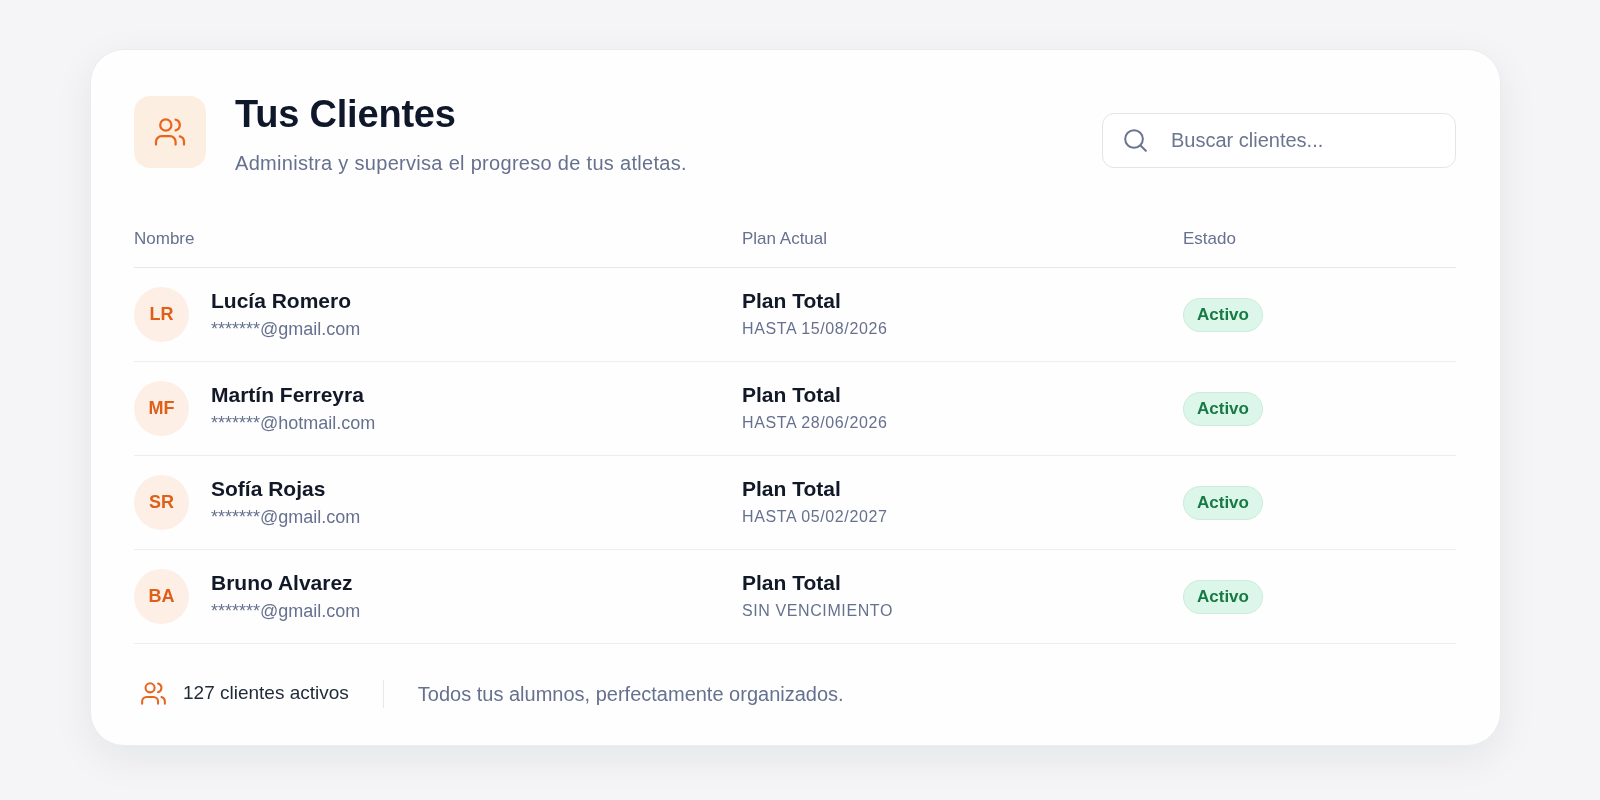  I want to click on client-name: Lucía Romero, so click(281, 301).